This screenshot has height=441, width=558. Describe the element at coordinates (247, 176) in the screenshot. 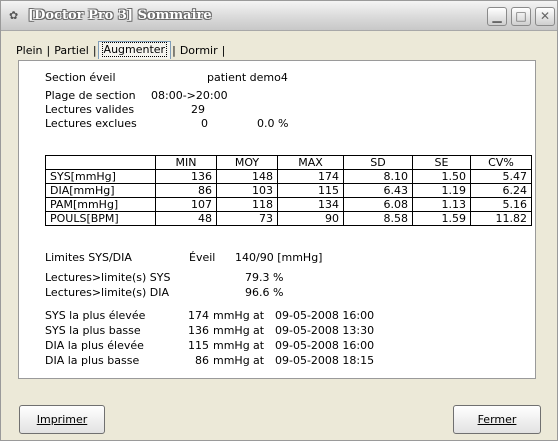

I see `cell-moy: 148` at that location.